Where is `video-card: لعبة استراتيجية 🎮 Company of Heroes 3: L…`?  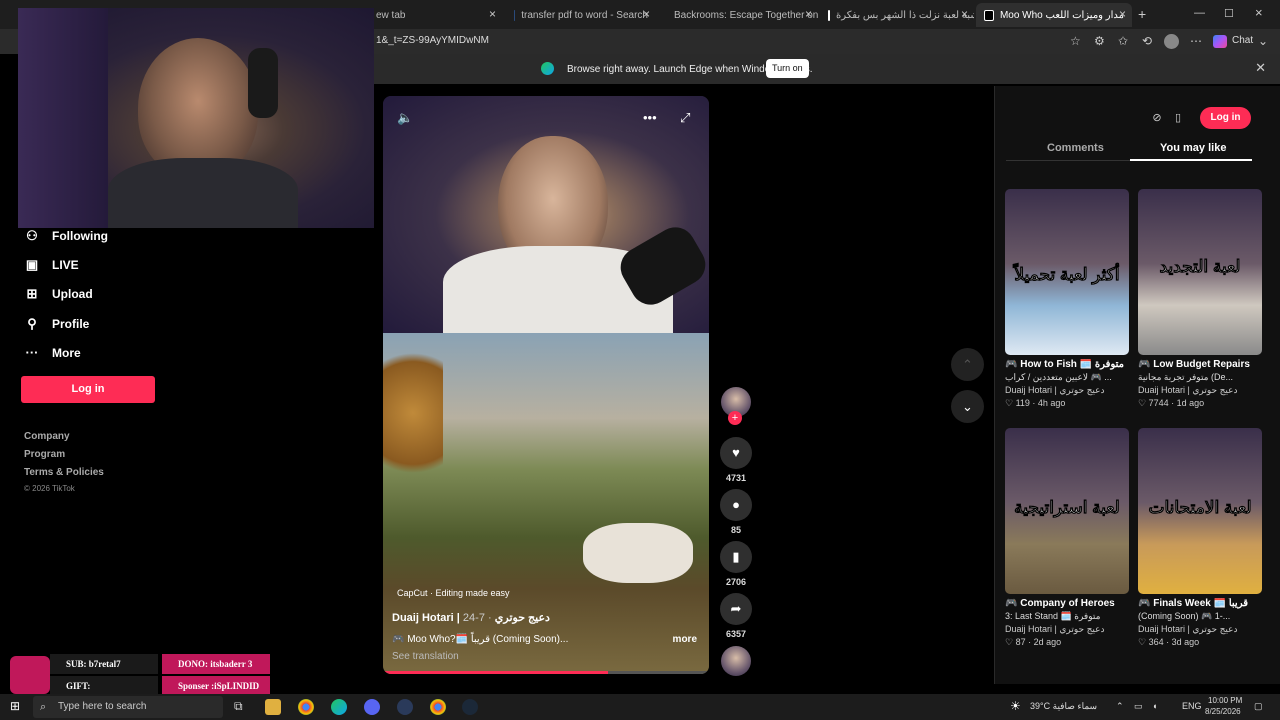
video-card: لعبة استراتيجية 🎮 Company of Heroes 3: L… is located at coordinates (1067, 538).